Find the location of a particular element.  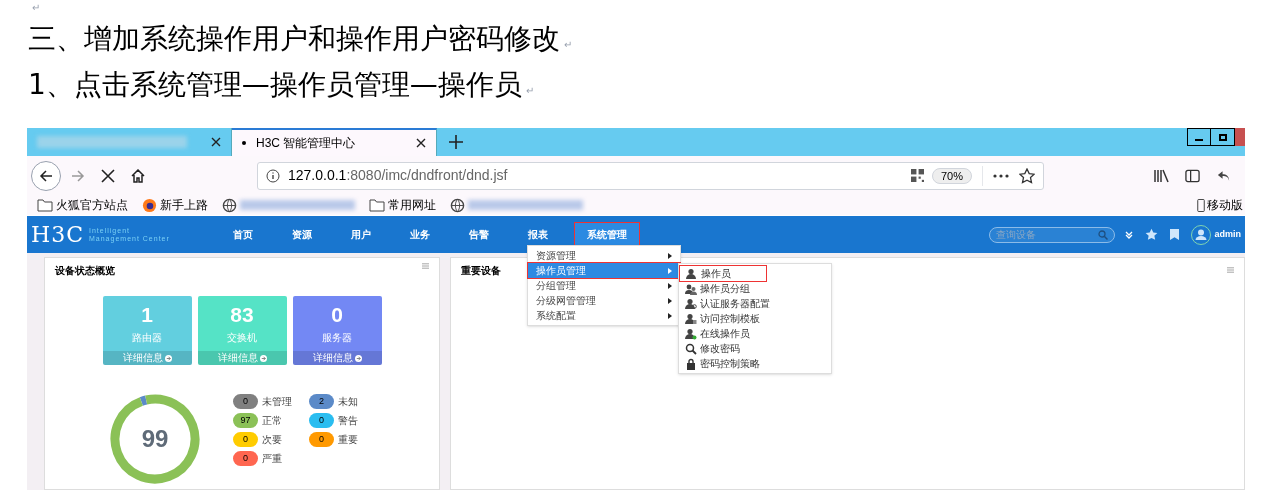

qr-code-icon is located at coordinates (917, 175).